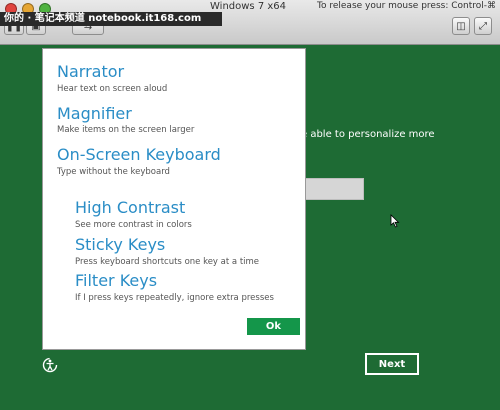  Describe the element at coordinates (50, 365) in the screenshot. I see `ease-of-access-icon` at that location.